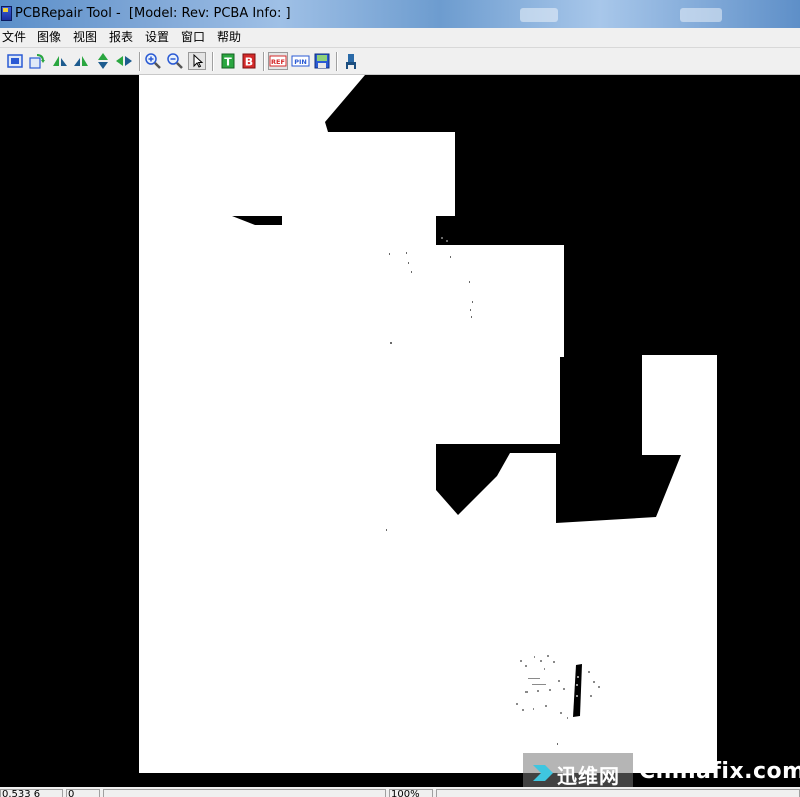  What do you see at coordinates (83, 793) in the screenshot?
I see `status-layer: 0` at bounding box center [83, 793].